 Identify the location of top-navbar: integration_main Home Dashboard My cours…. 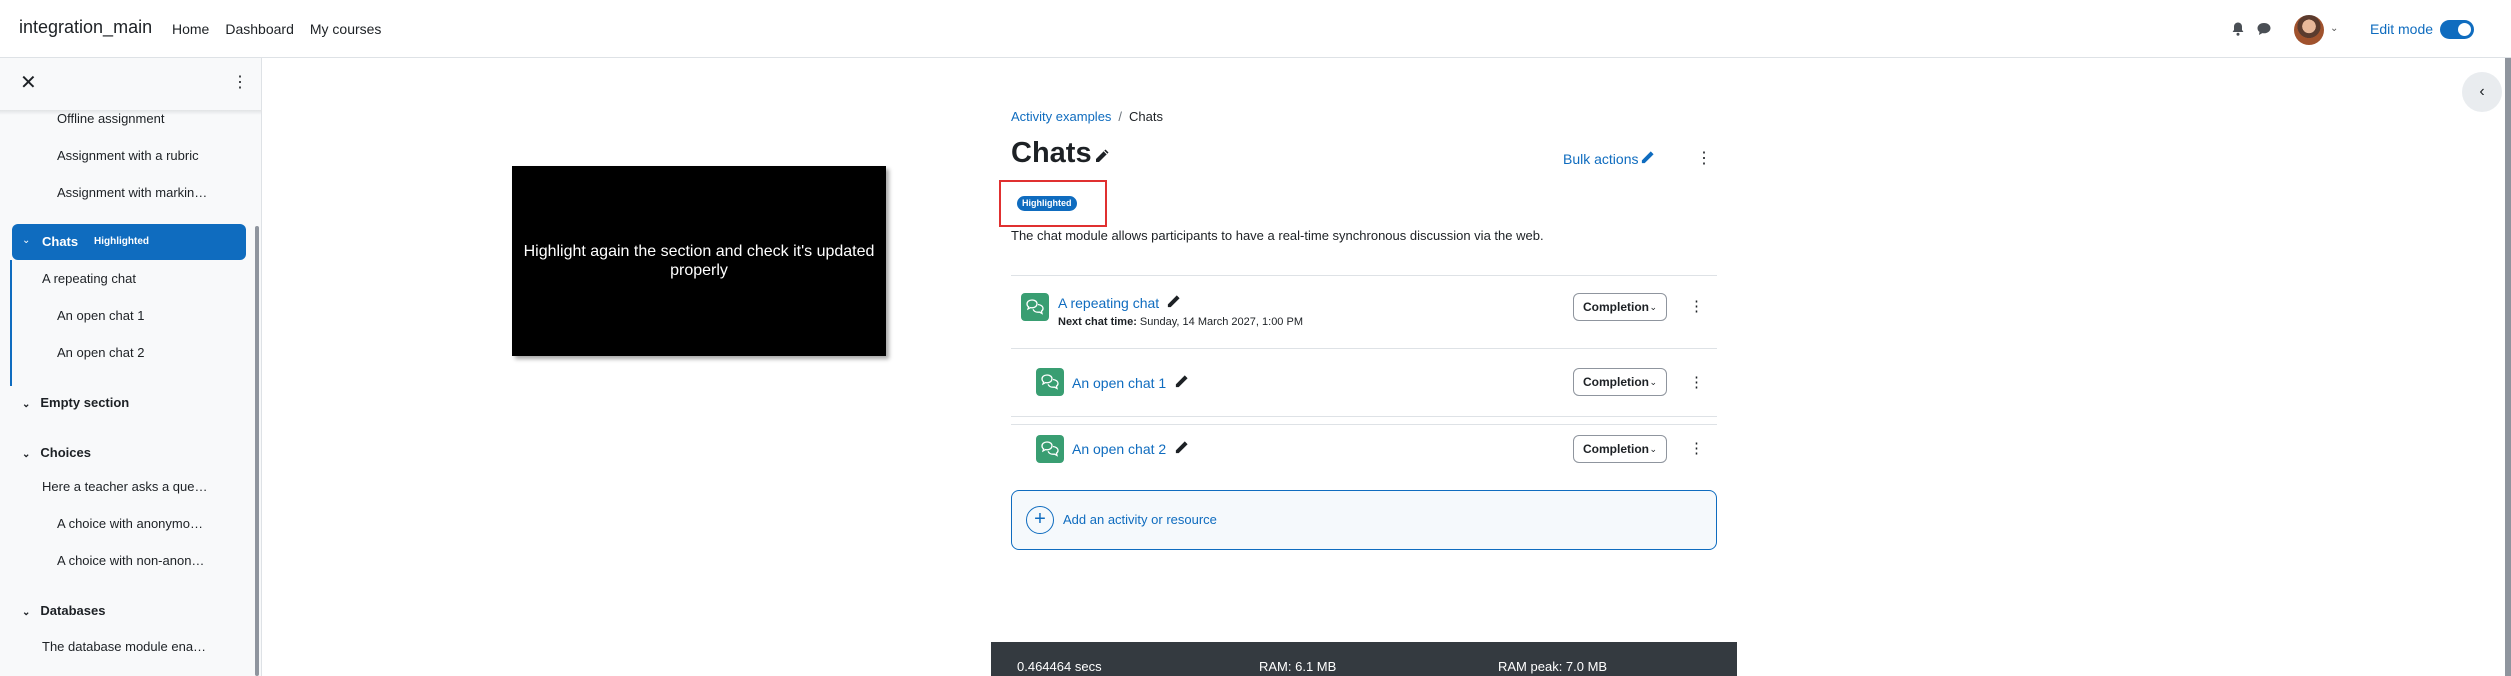
(1255, 29).